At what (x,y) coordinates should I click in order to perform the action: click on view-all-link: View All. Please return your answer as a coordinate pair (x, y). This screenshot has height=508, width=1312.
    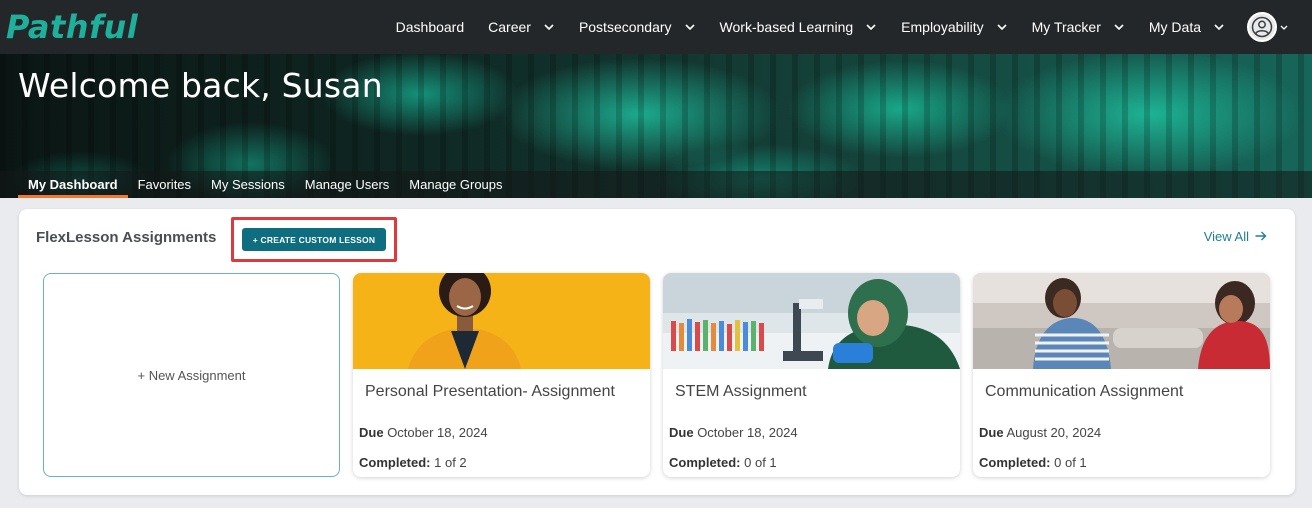
    Looking at the image, I should click on (1235, 236).